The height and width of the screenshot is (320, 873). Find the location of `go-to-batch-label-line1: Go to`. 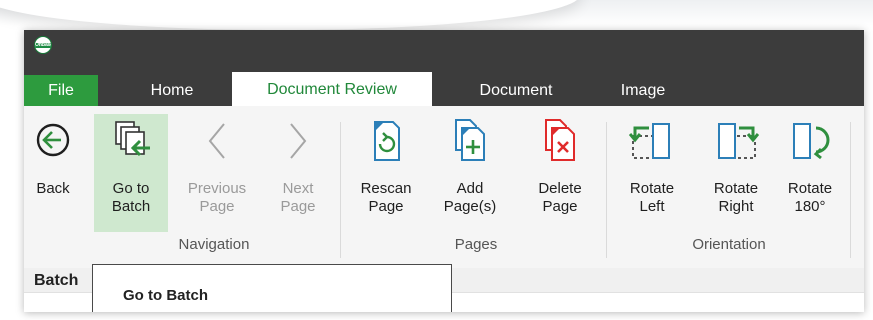

go-to-batch-label-line1: Go to is located at coordinates (131, 188).